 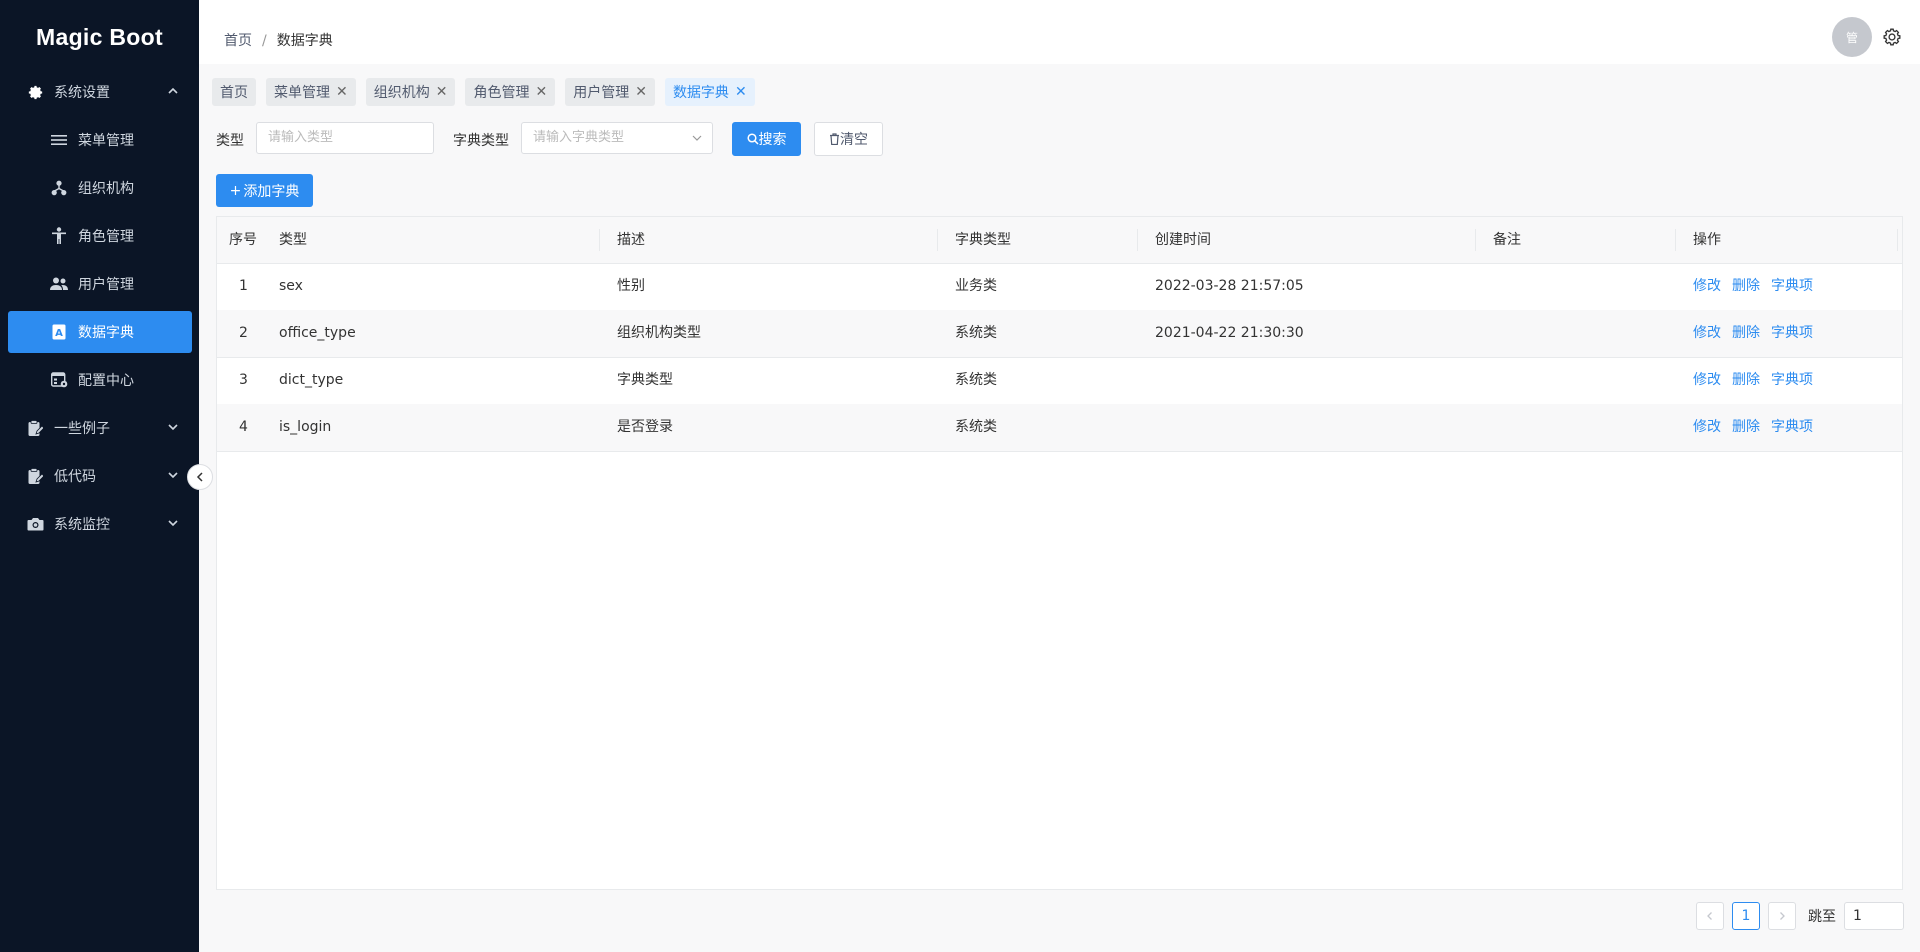 What do you see at coordinates (106, 333) in the screenshot?
I see `sidebar-item-label: 数据字典` at bounding box center [106, 333].